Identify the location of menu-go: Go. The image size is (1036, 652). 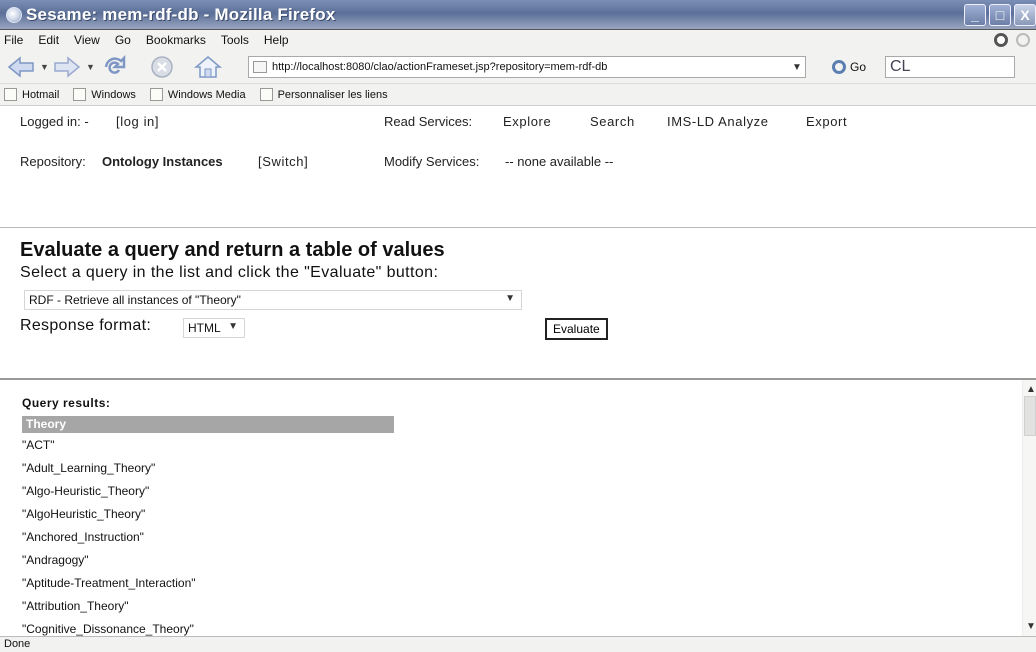
(124, 40).